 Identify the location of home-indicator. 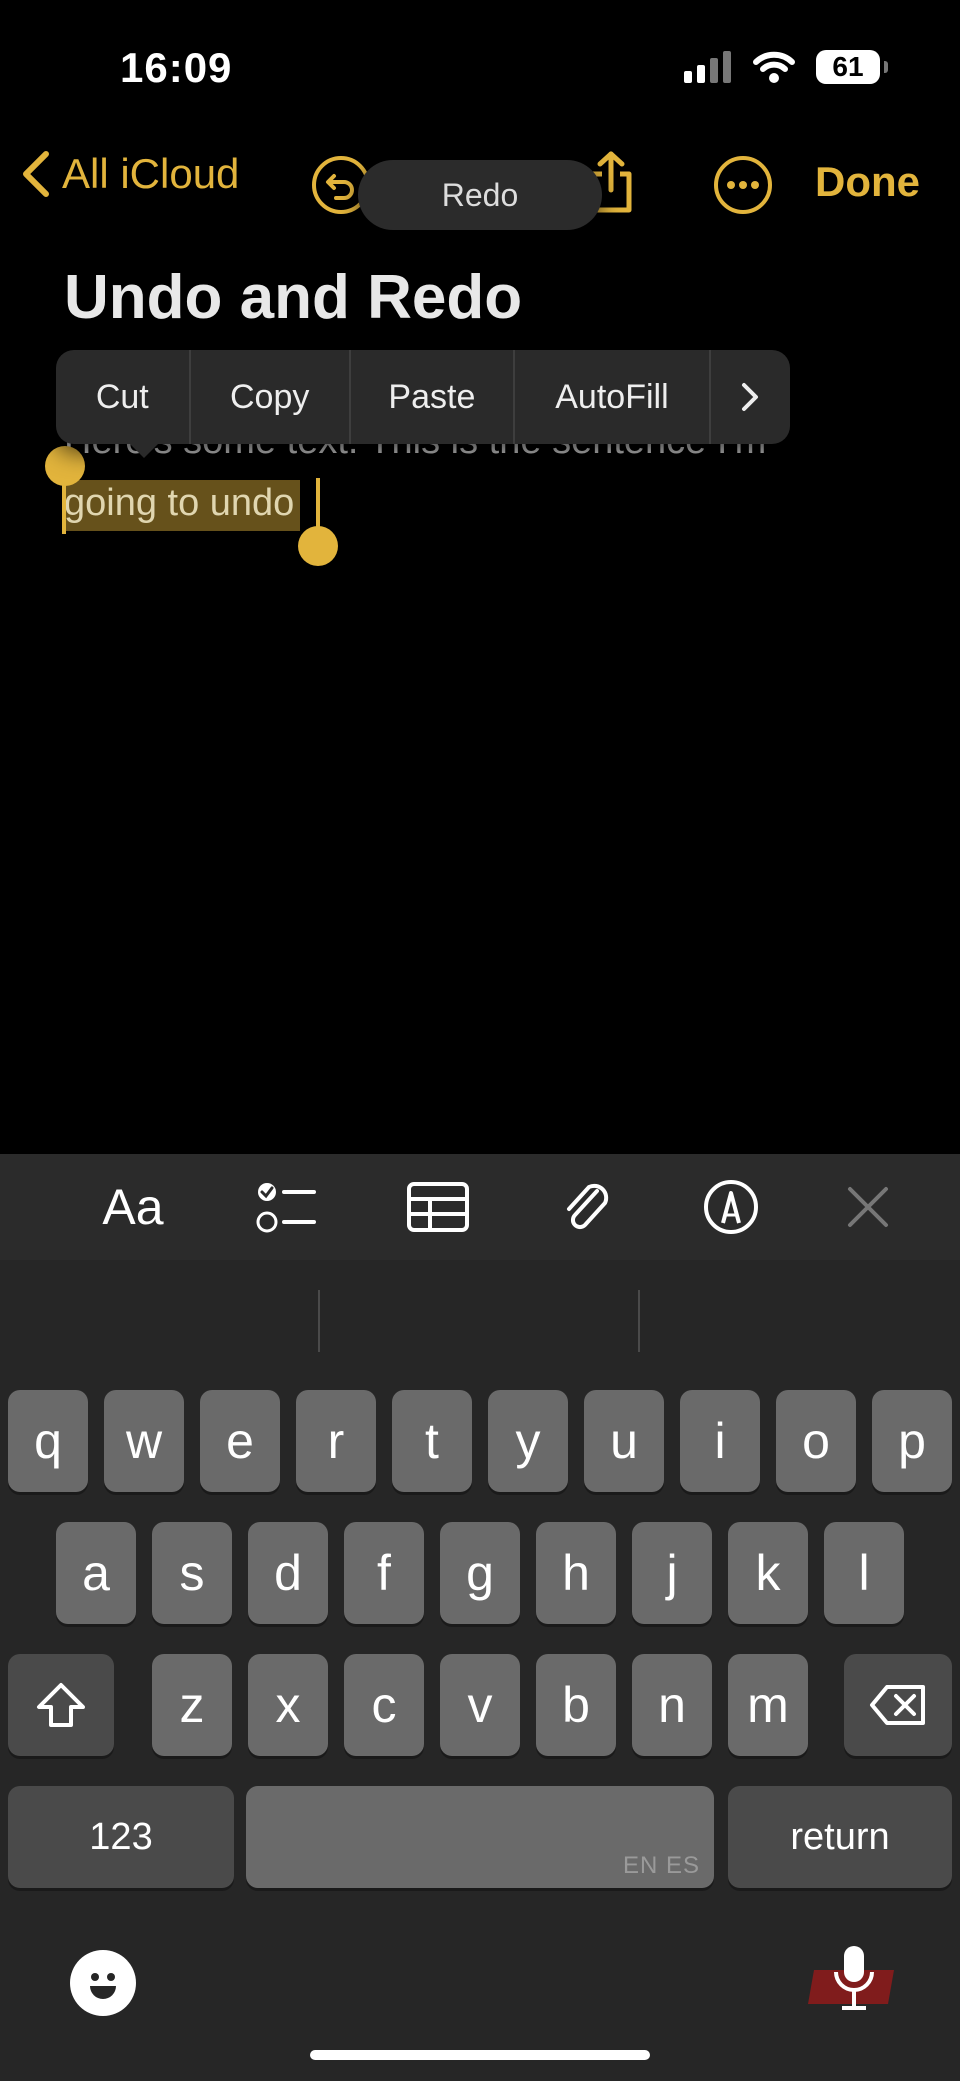
(480, 2055).